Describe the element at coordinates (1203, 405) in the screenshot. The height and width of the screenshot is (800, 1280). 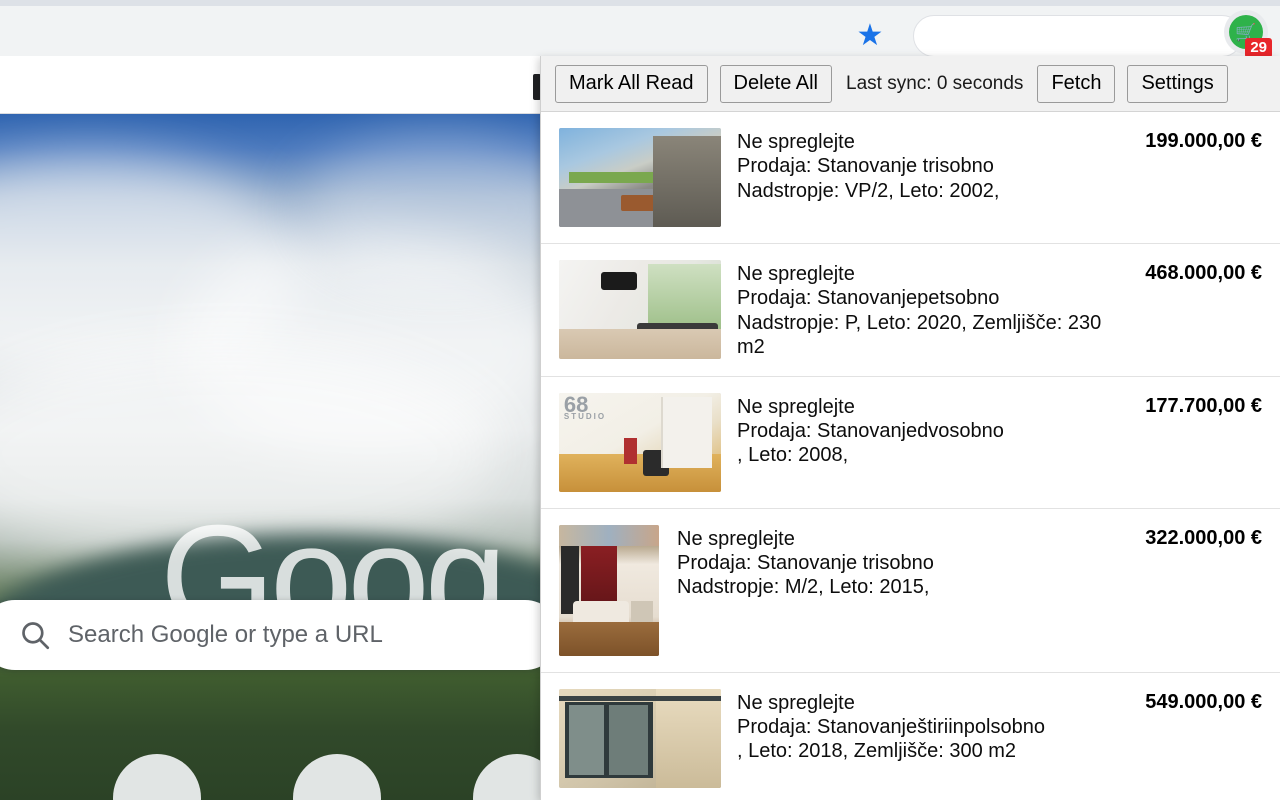
I see `listing-price: 177.700,00 €` at that location.